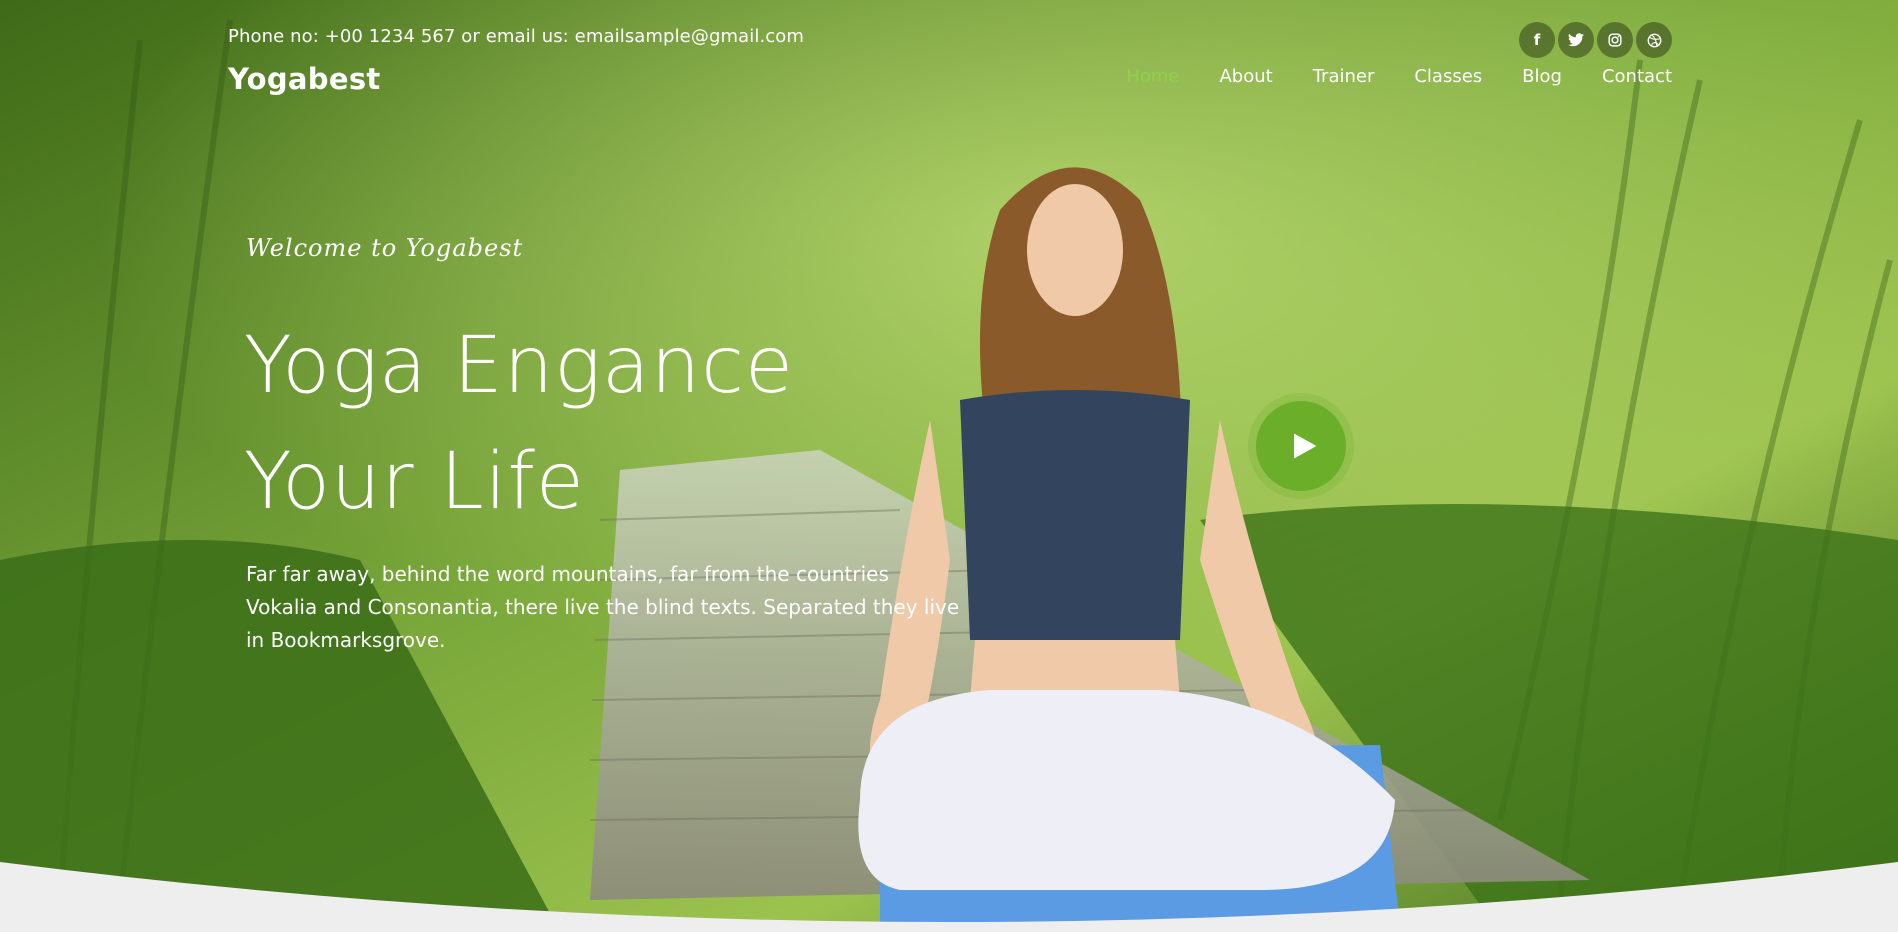  Describe the element at coordinates (1152, 76) in the screenshot. I see `nav-home: Home` at that location.